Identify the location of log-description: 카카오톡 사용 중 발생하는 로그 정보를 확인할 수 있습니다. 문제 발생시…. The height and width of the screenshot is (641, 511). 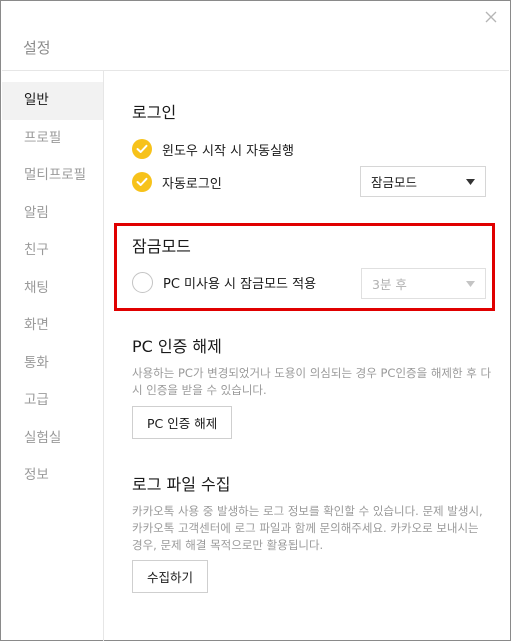
(307, 528).